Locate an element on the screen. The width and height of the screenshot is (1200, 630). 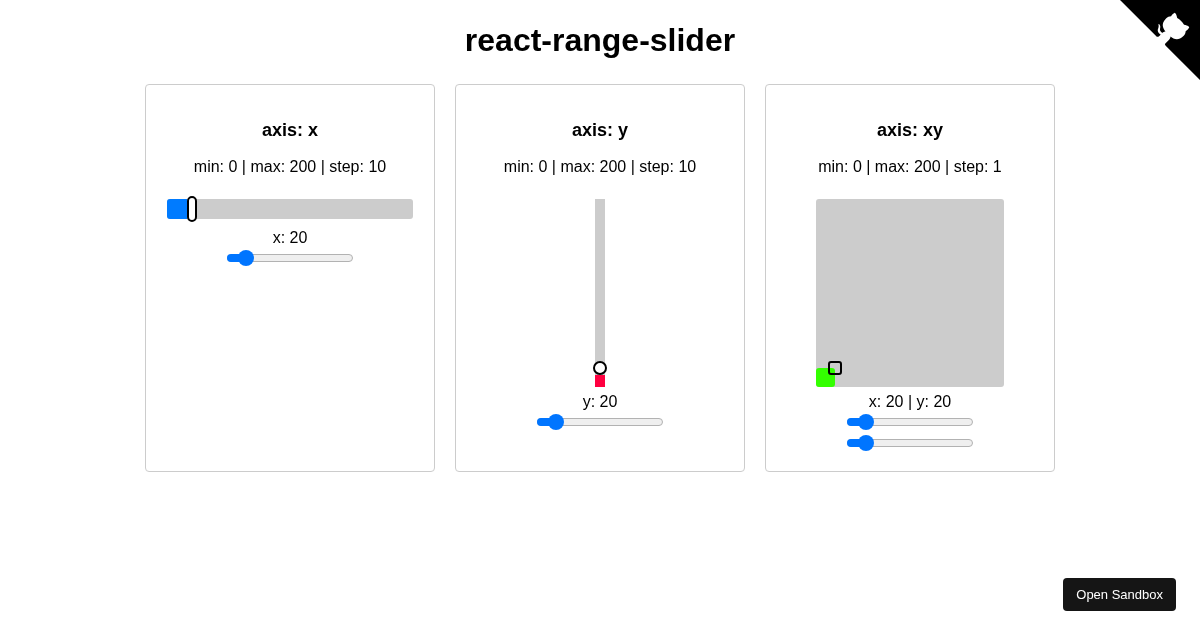
page-title: react-range-slider is located at coordinates (600, 40).